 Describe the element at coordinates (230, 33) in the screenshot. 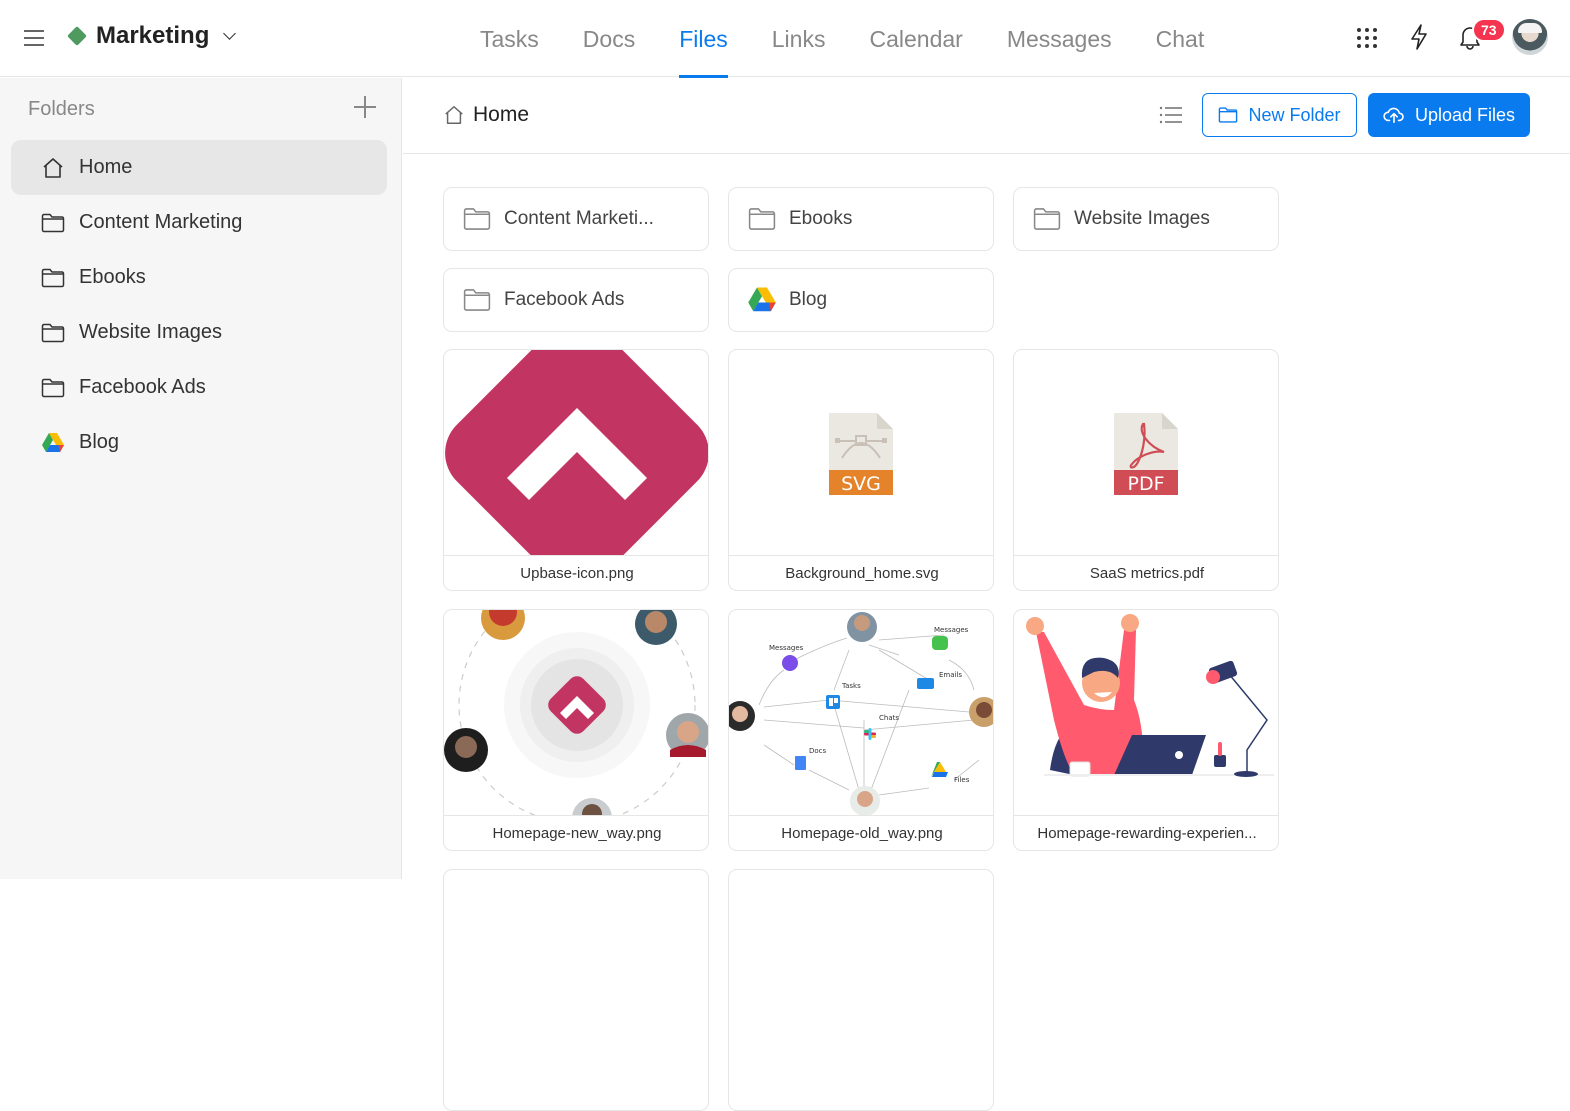

I see `chevron-down-icon` at that location.